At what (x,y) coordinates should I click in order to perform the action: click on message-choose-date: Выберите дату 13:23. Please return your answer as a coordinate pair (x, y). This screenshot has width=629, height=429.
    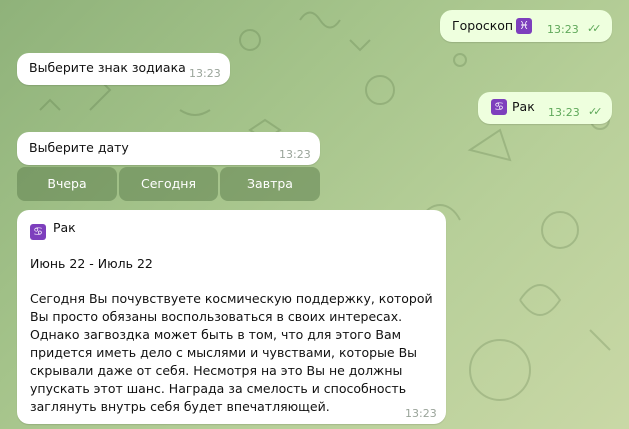
    Looking at the image, I should click on (168, 148).